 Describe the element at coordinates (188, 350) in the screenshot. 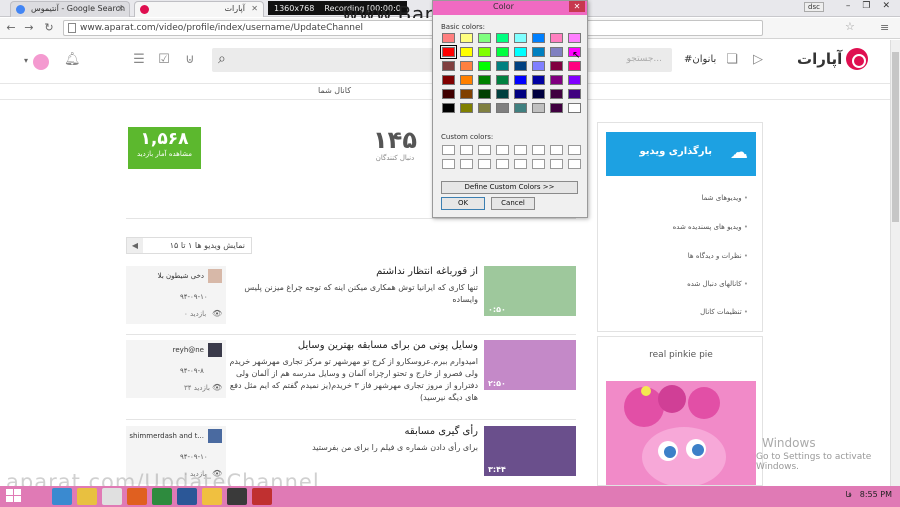

I see `video-user: reyh@ne` at that location.